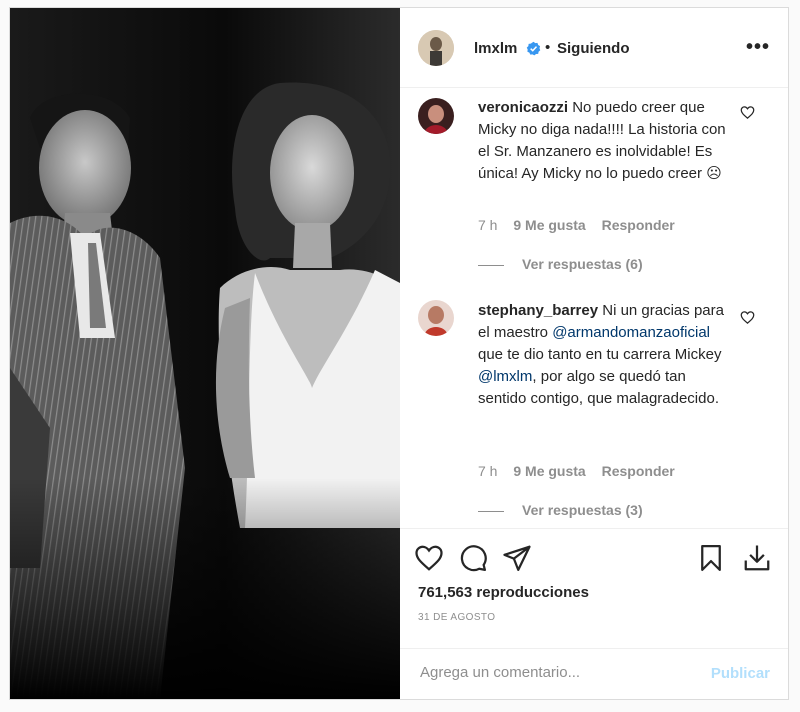  What do you see at coordinates (436, 48) in the screenshot?
I see `author-avatar` at bounding box center [436, 48].